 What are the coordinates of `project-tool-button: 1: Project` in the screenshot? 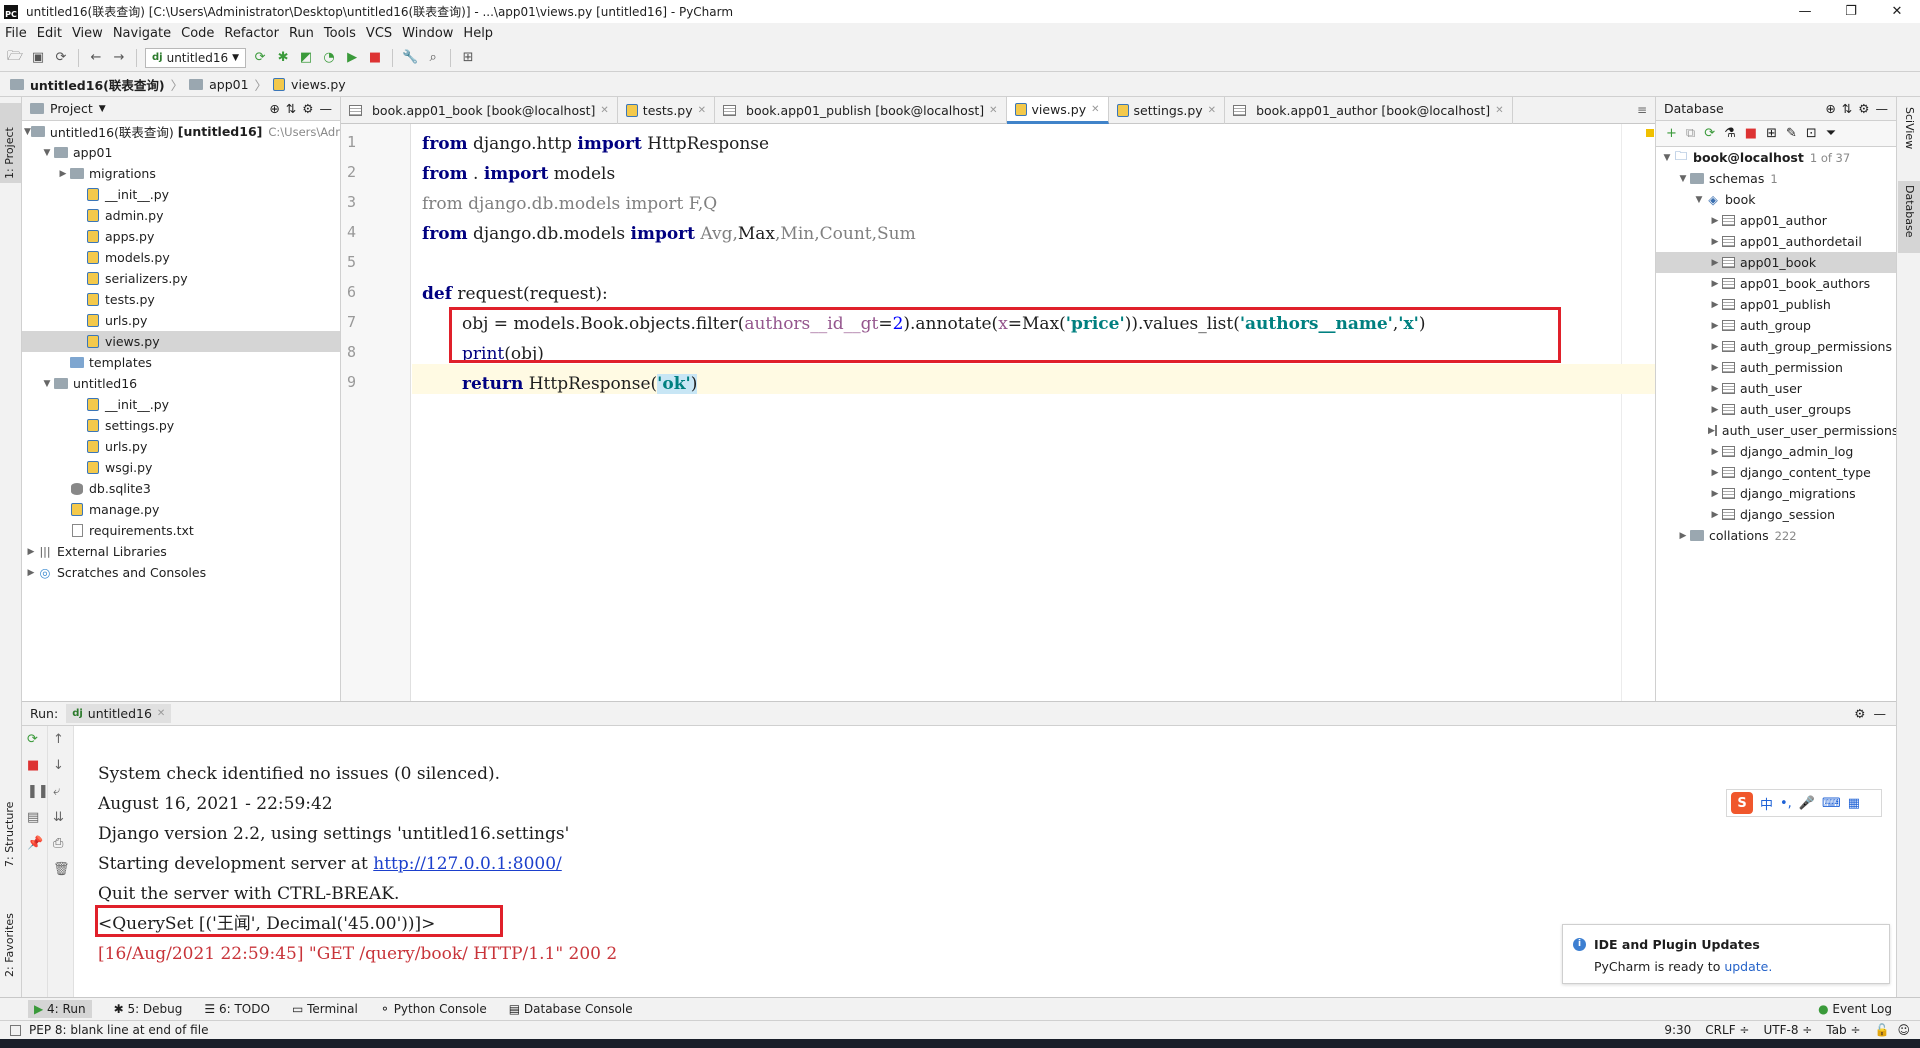 It's located at (9, 153).